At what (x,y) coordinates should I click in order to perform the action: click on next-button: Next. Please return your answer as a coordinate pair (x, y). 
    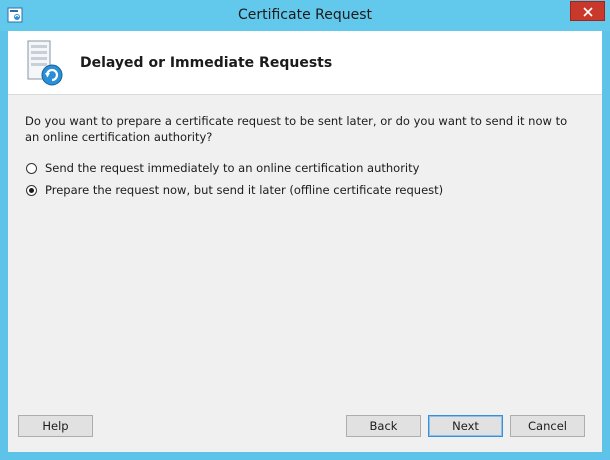
    Looking at the image, I should click on (465, 426).